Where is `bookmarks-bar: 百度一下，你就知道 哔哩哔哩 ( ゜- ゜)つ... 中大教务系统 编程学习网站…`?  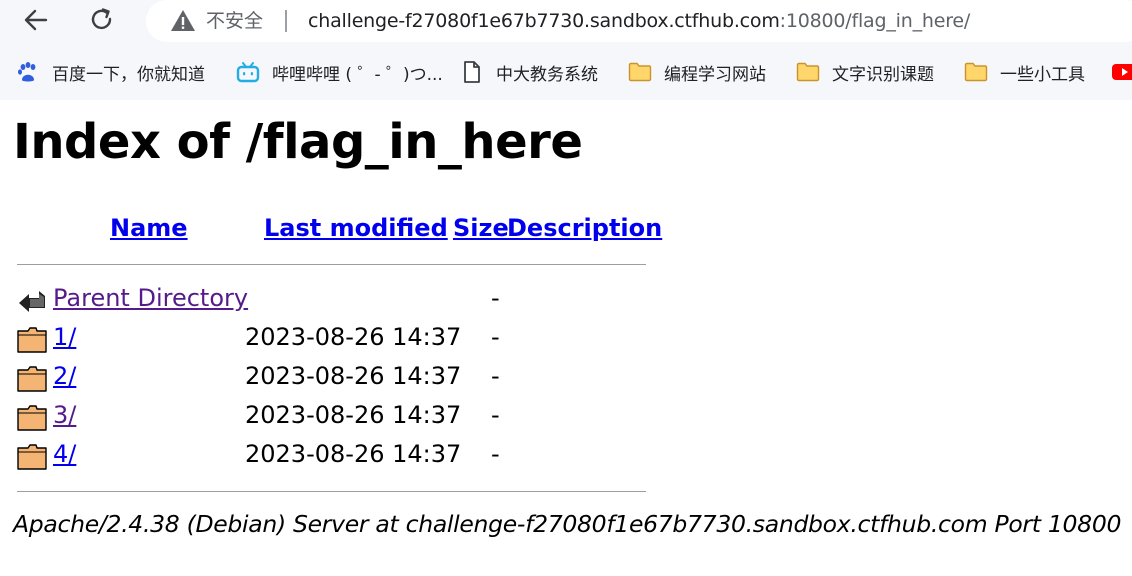
bookmarks-bar: 百度一下，你就知道 哔哩哔哩 ( ゜- ゜)つ... 中大教务系统 编程学习网站… is located at coordinates (566, 72).